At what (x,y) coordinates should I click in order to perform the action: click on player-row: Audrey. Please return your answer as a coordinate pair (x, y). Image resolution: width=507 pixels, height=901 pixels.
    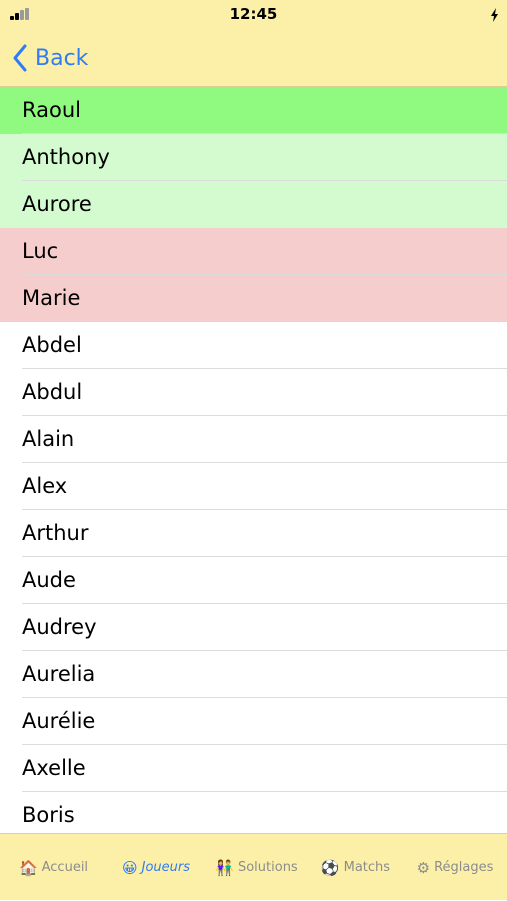
    Looking at the image, I should click on (253, 627).